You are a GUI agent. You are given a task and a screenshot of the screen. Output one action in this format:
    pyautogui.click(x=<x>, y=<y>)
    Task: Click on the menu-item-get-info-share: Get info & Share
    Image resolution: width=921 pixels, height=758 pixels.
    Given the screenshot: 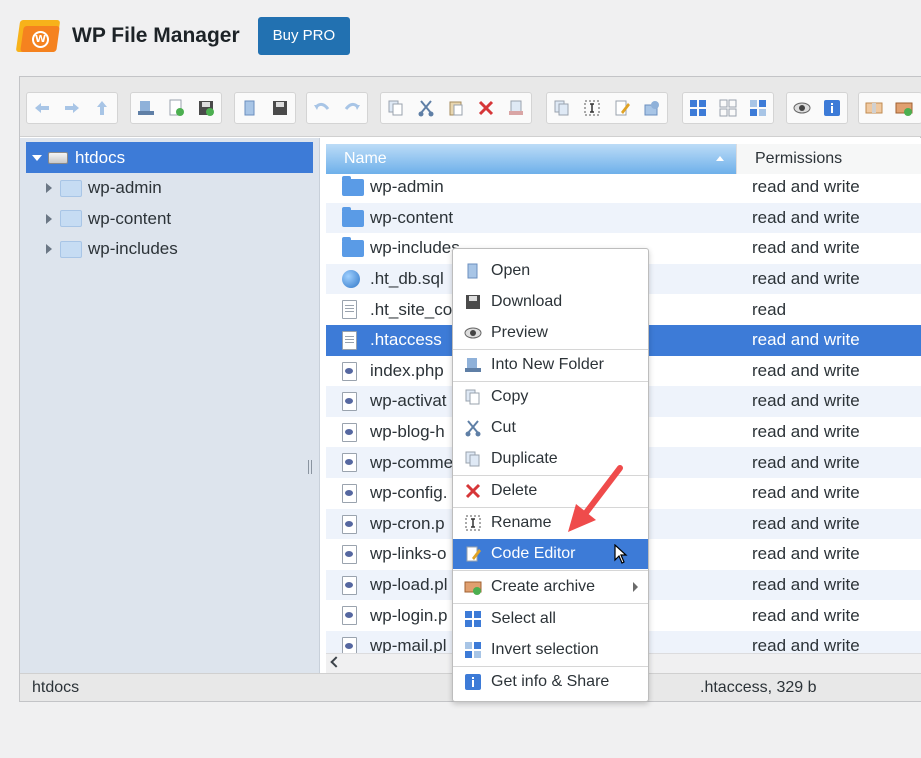 What is the action you would take?
    pyautogui.click(x=550, y=682)
    